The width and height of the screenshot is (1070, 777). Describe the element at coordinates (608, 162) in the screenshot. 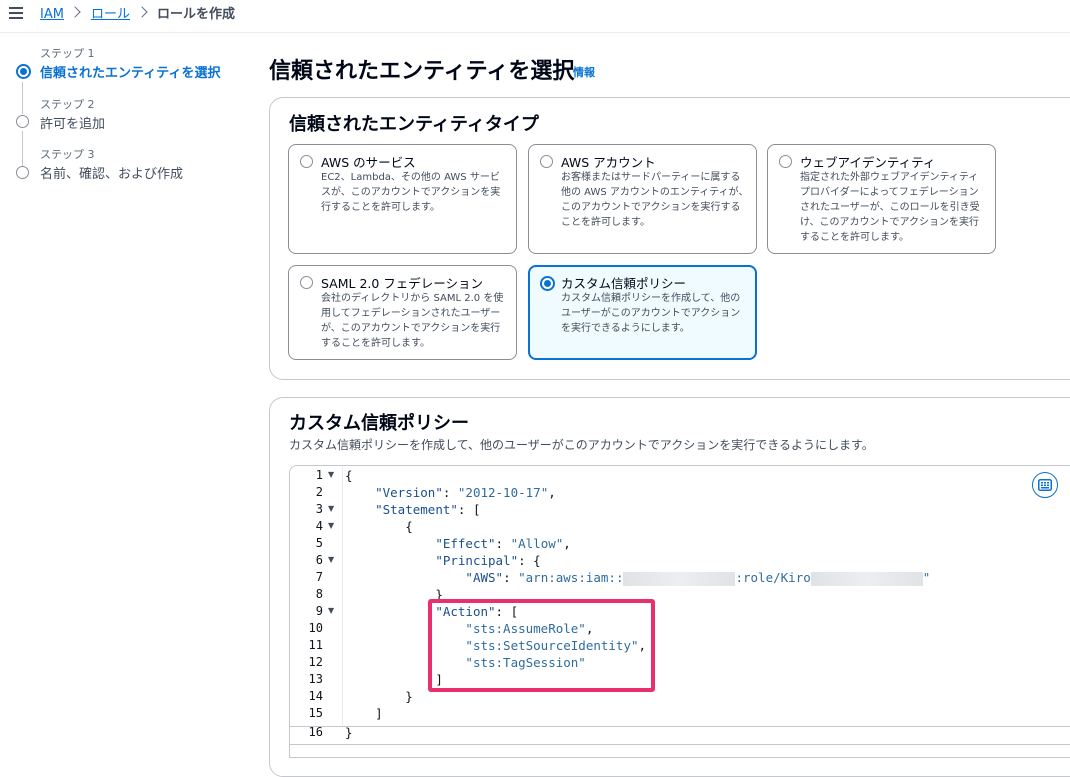

I see `tile-label: AWS アカウント` at that location.